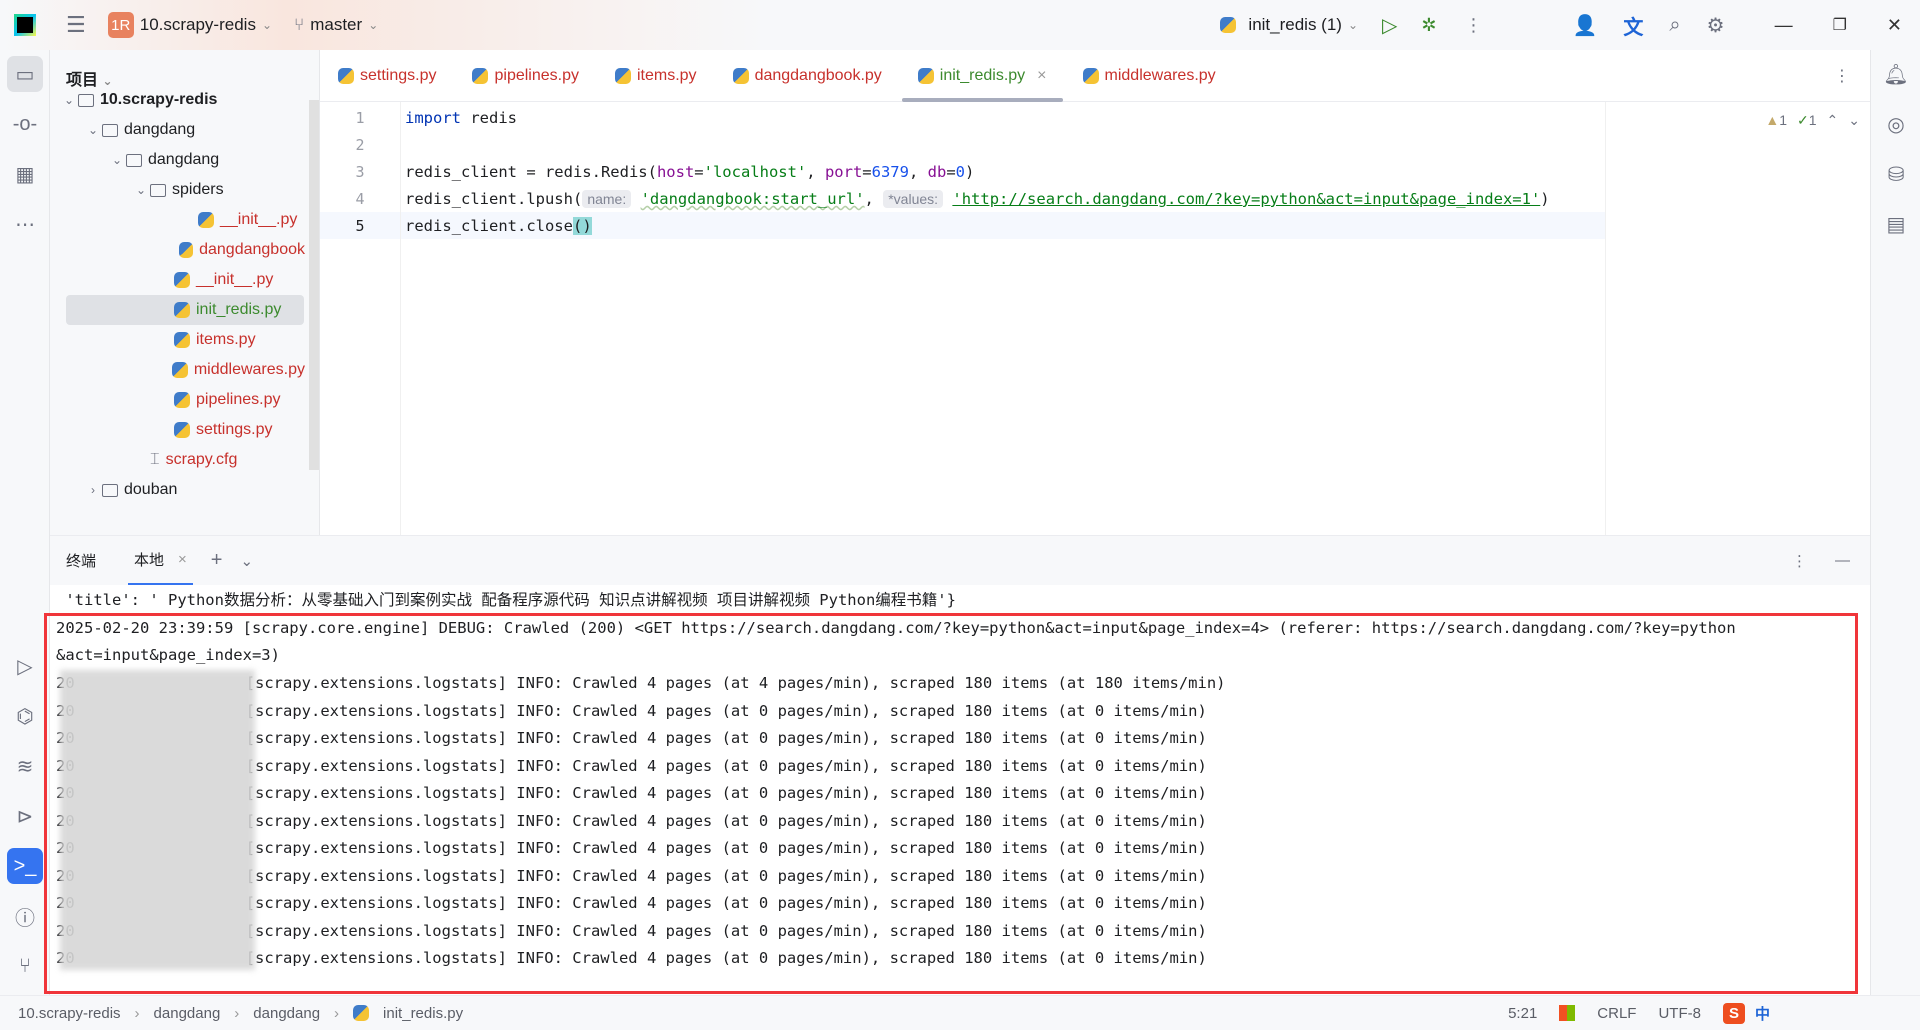  What do you see at coordinates (69, 1013) in the screenshot?
I see `breadcrumb-item: 10.scrapy-redis` at bounding box center [69, 1013].